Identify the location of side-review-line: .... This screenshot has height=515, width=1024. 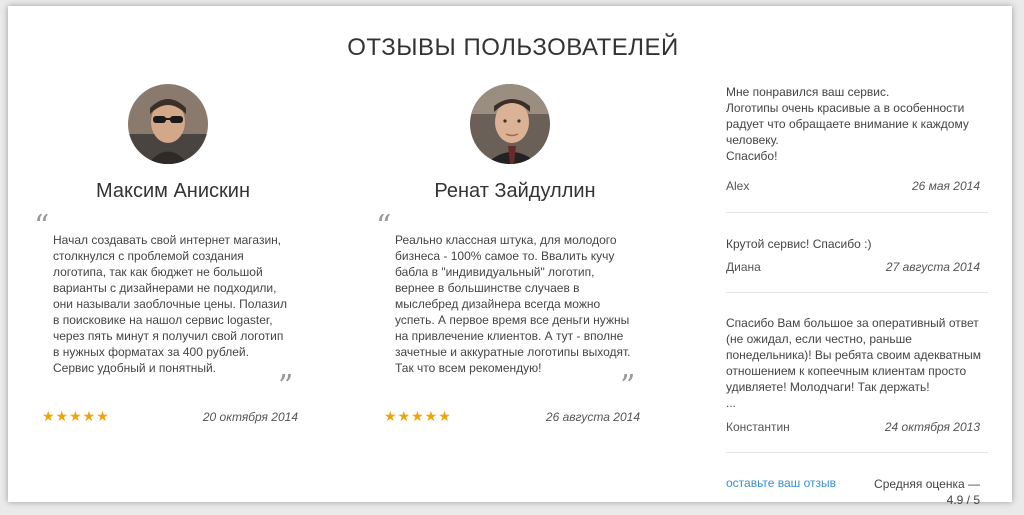
(731, 403).